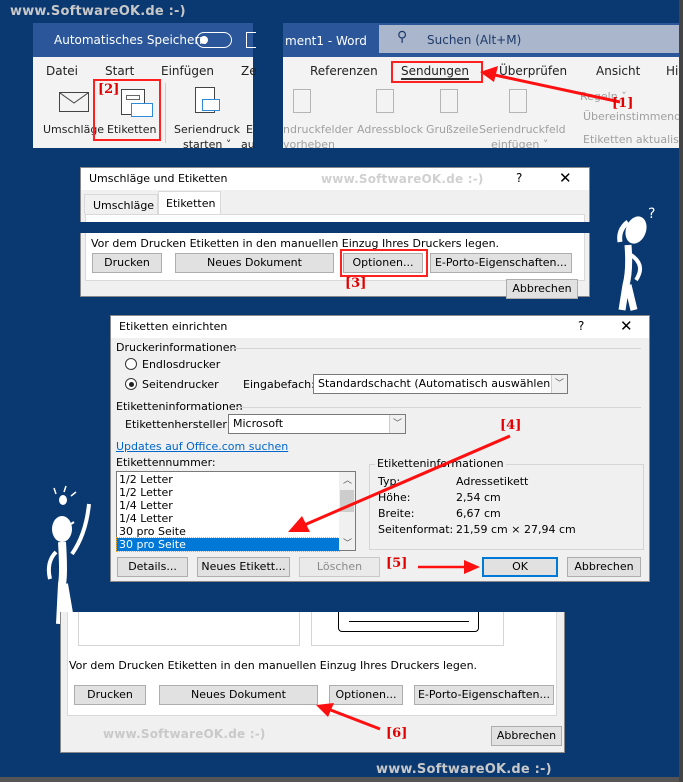 The height and width of the screenshot is (782, 683). What do you see at coordinates (402, 179) in the screenshot?
I see `watermark-dialog: www.SoftwareOK.de :-)` at bounding box center [402, 179].